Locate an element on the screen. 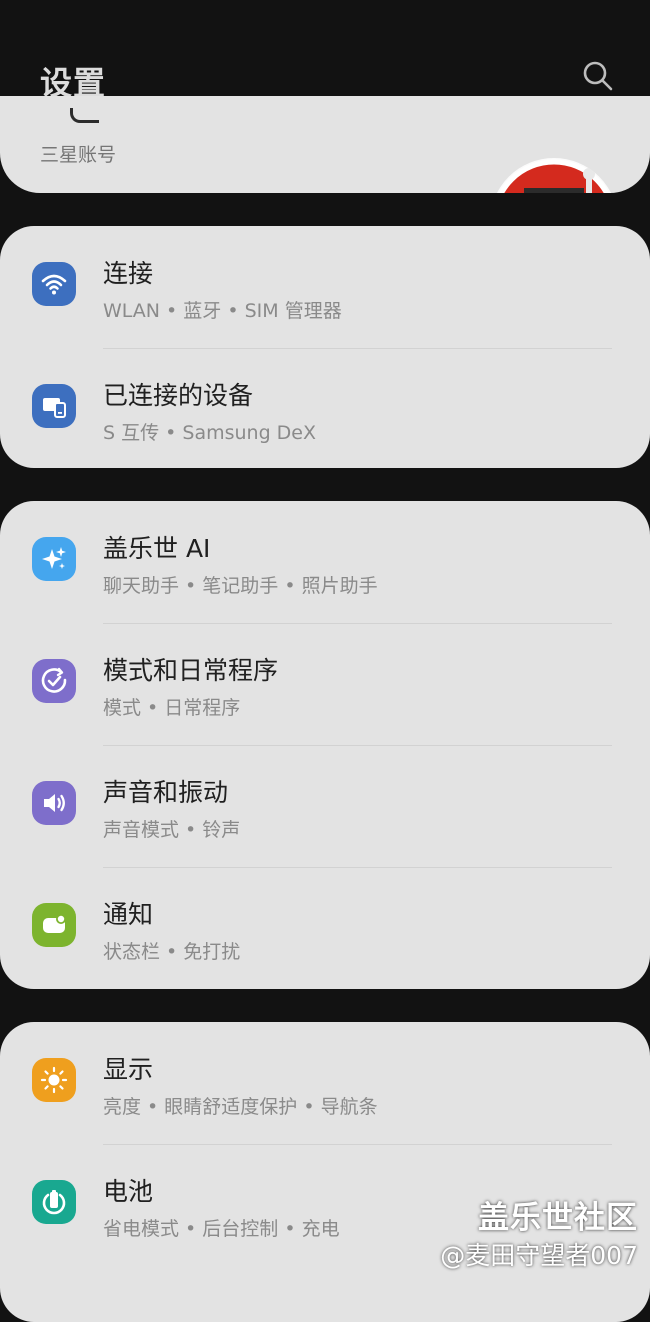  setting-sound-vibration: 声音和振动 声音模式 • 铃声 is located at coordinates (325, 806).